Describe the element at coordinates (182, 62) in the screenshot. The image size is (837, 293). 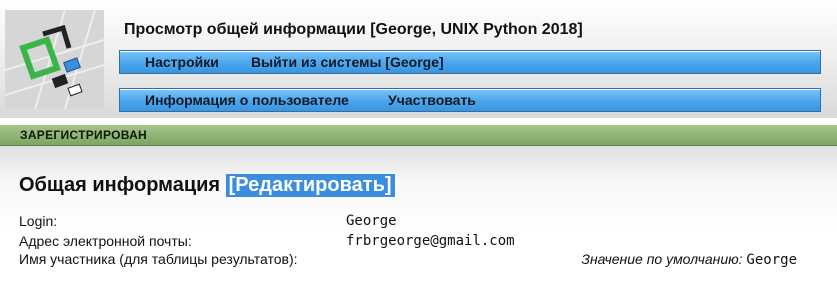
I see `menu-settings-link: Настройки` at that location.